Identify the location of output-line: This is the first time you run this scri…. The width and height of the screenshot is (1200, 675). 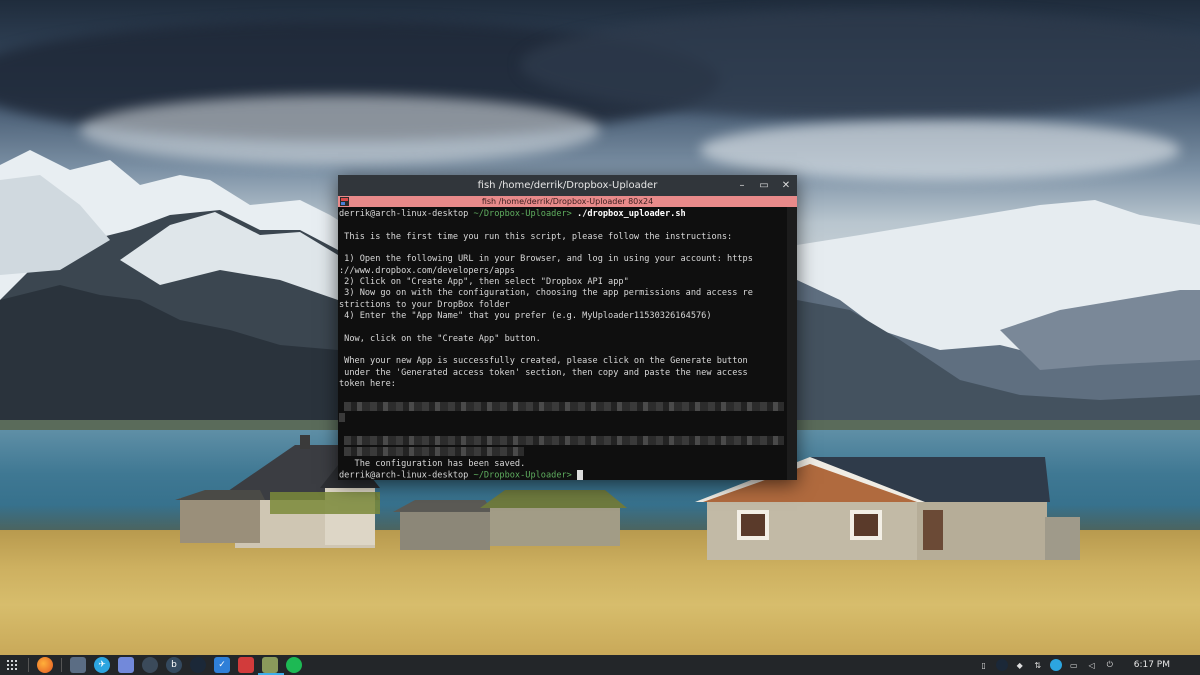
(536, 236).